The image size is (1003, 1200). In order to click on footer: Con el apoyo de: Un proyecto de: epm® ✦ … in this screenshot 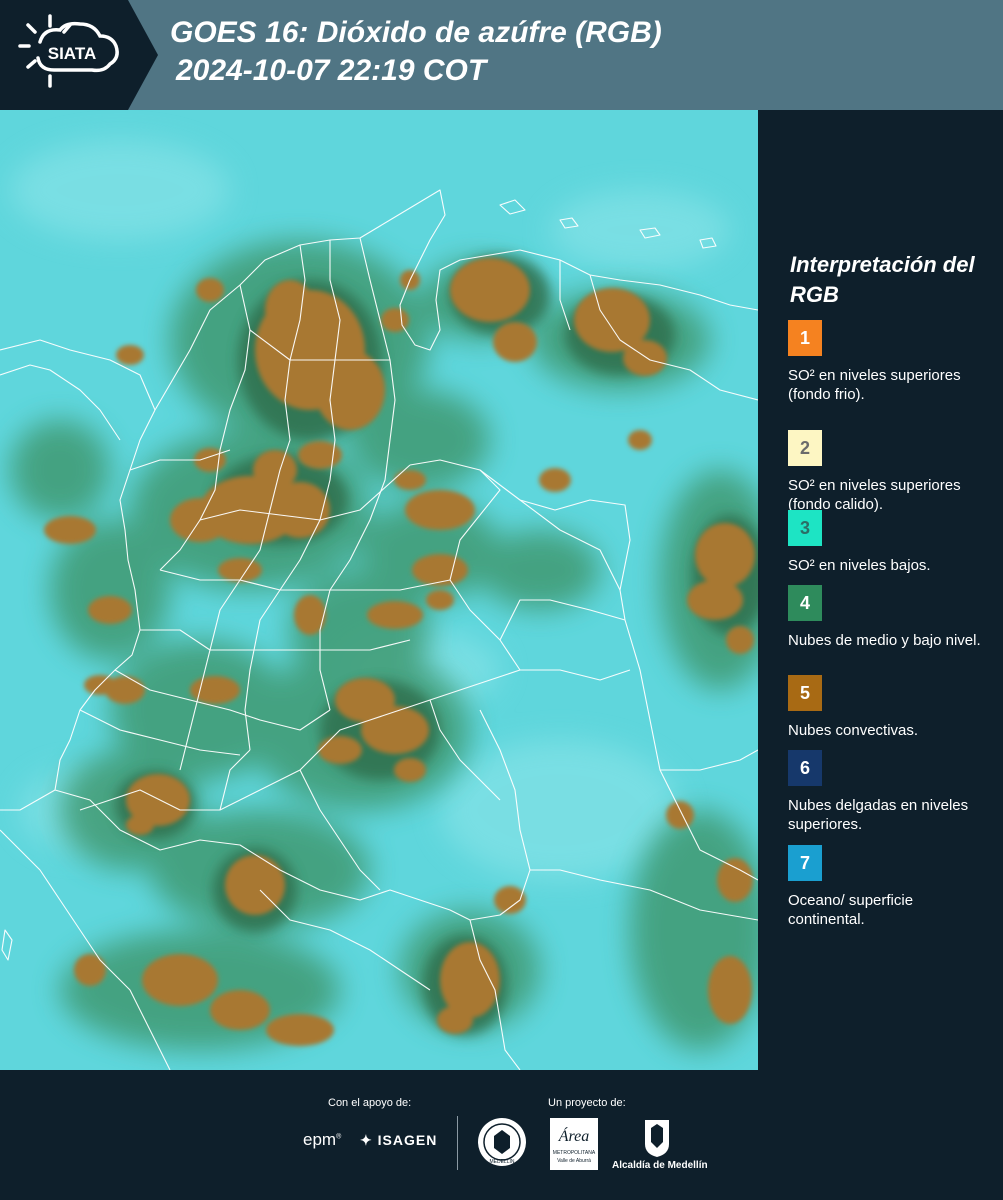, I will do `click(501, 1135)`.